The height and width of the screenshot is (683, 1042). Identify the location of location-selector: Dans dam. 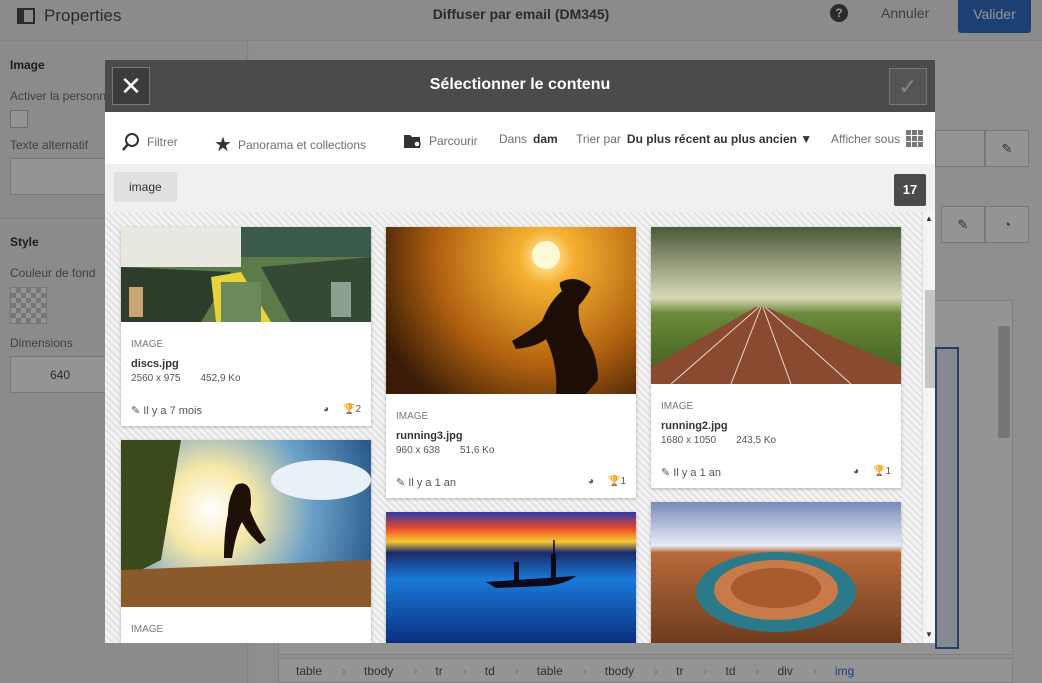
(528, 139).